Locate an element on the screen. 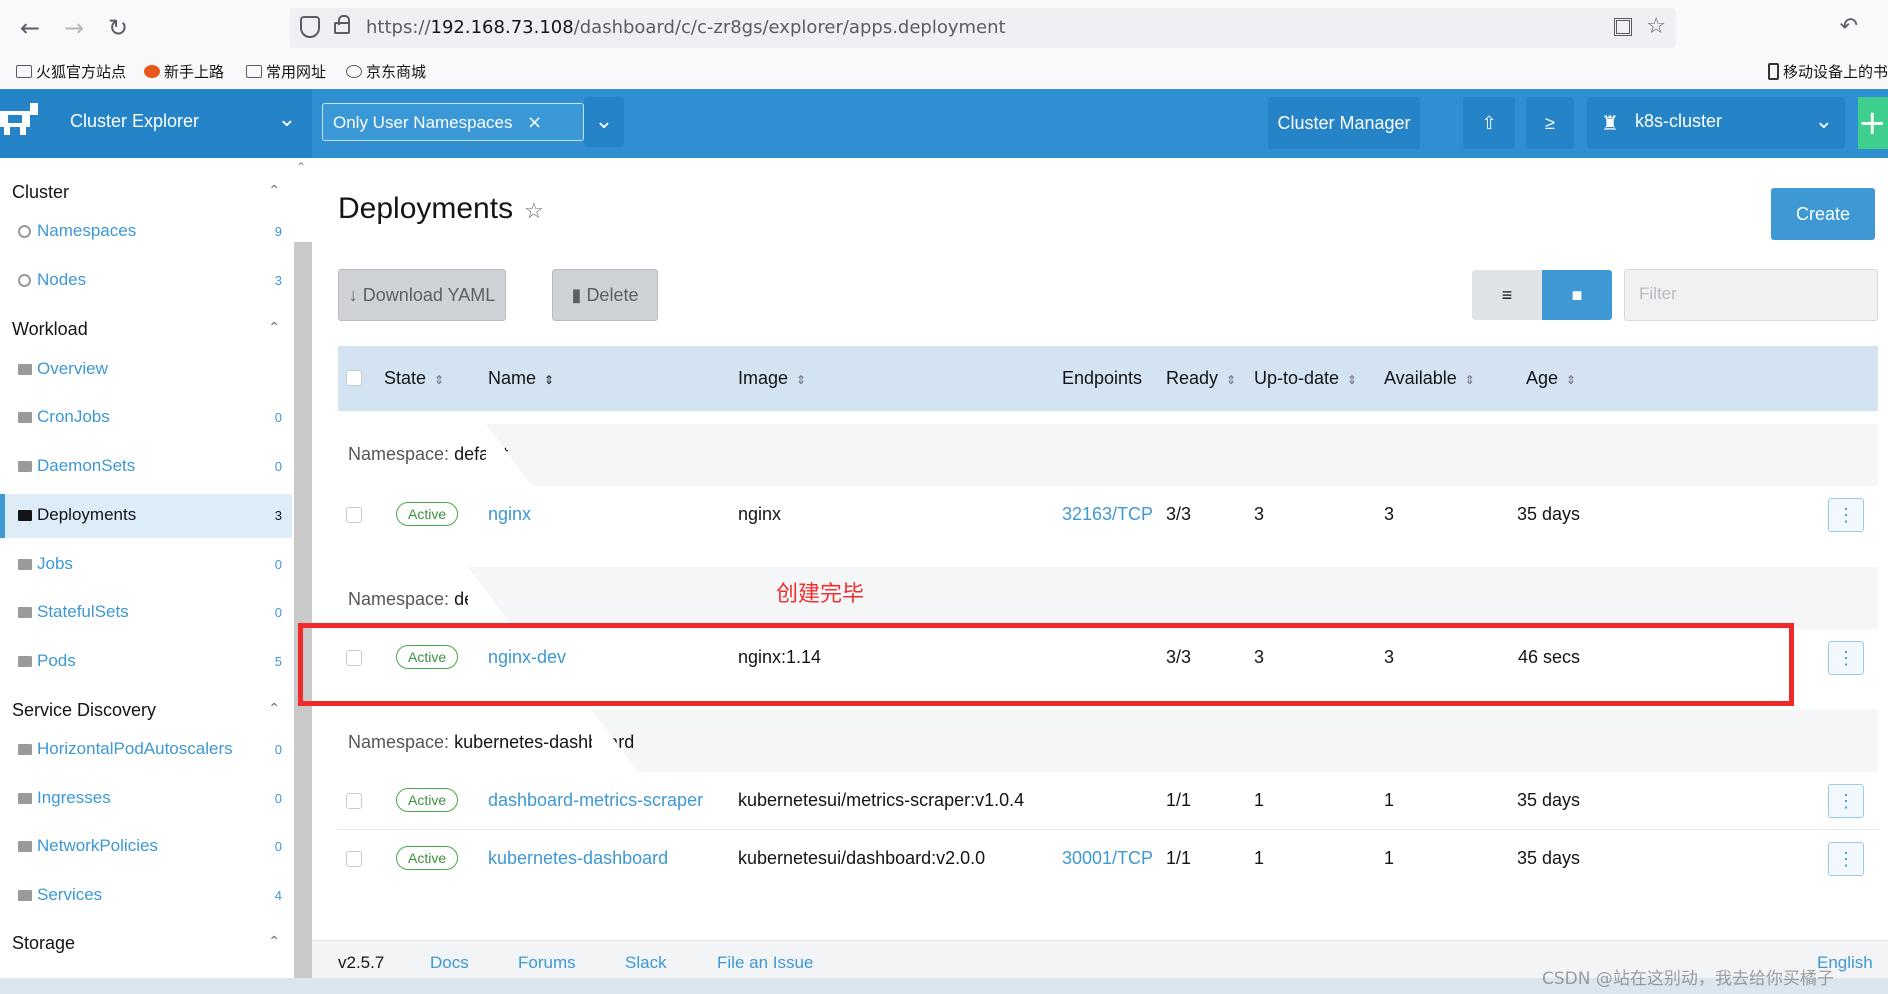 The width and height of the screenshot is (1888, 994). page-title: Deployments is located at coordinates (426, 208).